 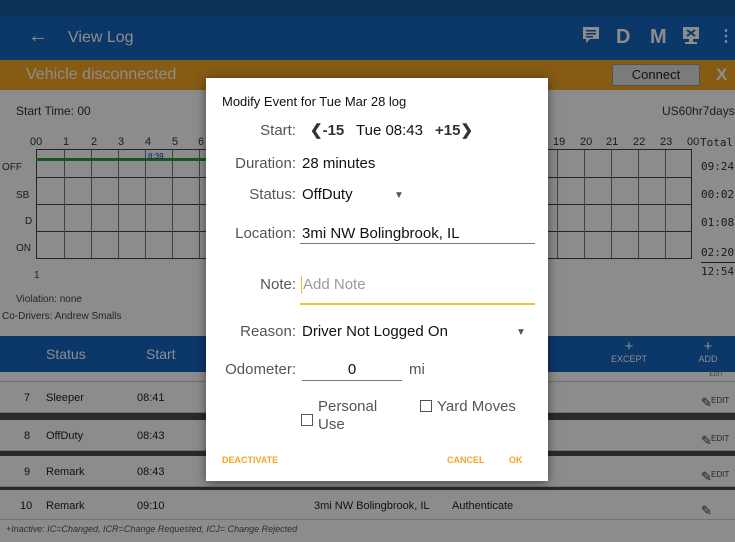 What do you see at coordinates (357, 195) in the screenshot?
I see `status-dropdown: OffDuty ▼` at bounding box center [357, 195].